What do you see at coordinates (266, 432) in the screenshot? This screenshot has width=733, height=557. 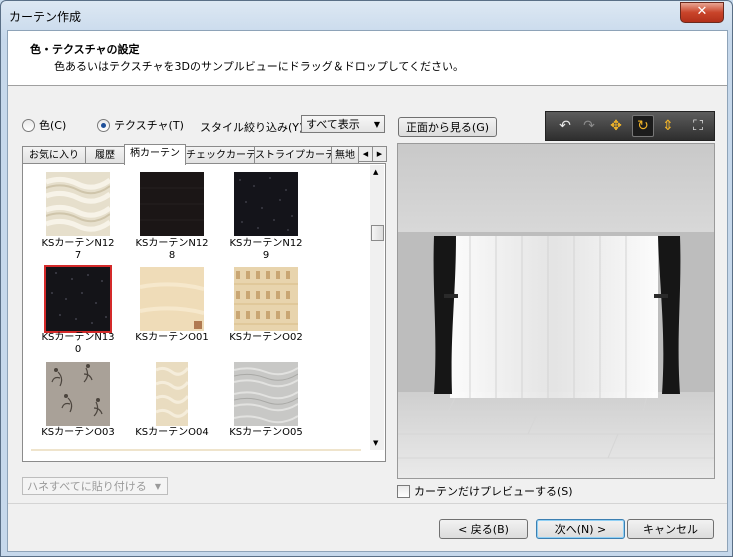 I see `swatch-label: KSカーテンO05` at bounding box center [266, 432].